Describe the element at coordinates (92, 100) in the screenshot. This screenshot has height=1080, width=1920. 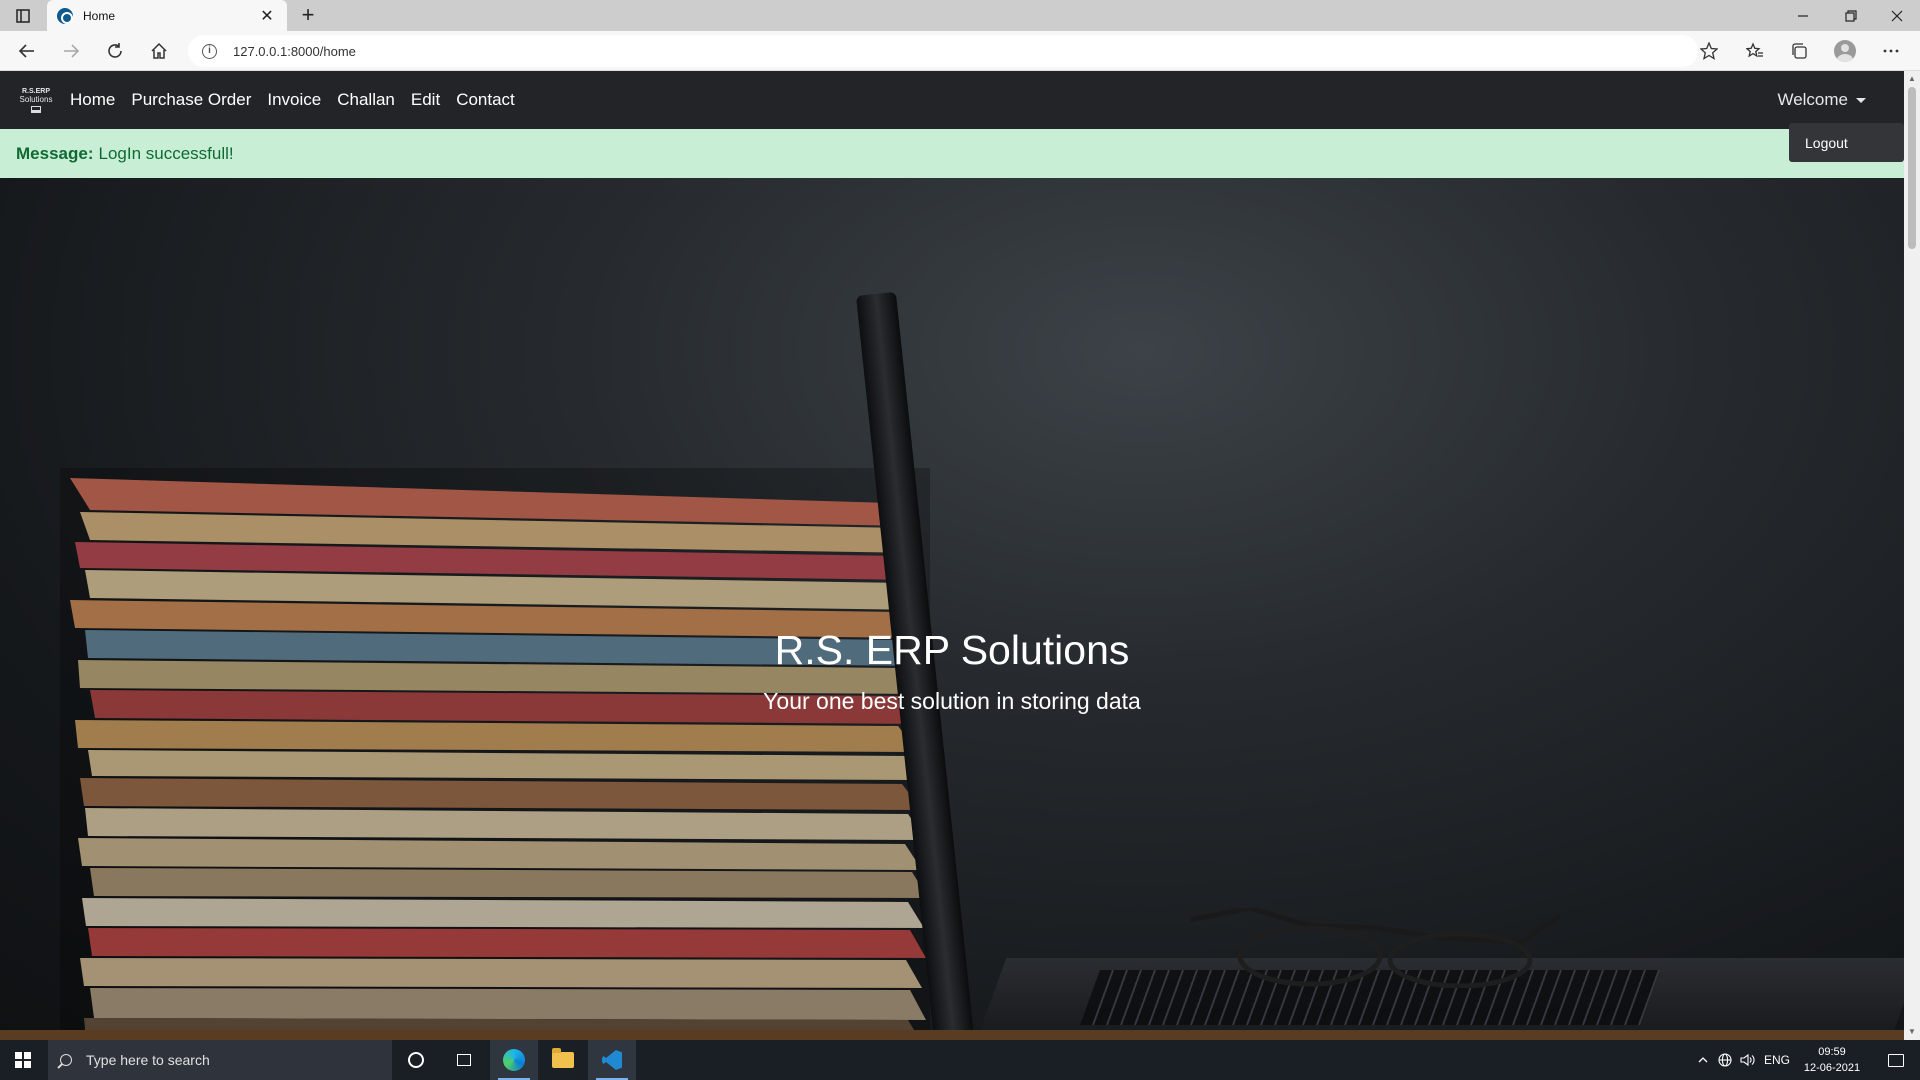
I see `nav-home-link: Home` at that location.